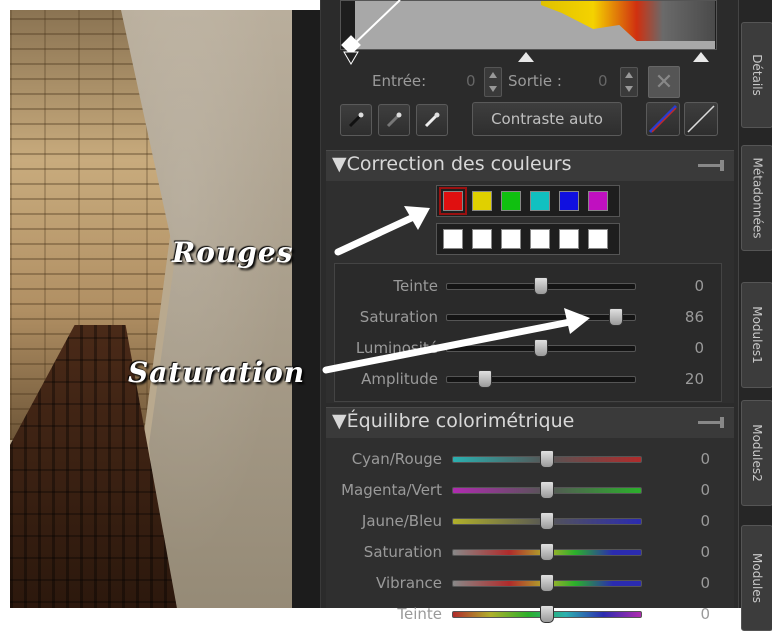 The width and height of the screenshot is (772, 631). I want to click on rgb-curve-icon, so click(663, 119).